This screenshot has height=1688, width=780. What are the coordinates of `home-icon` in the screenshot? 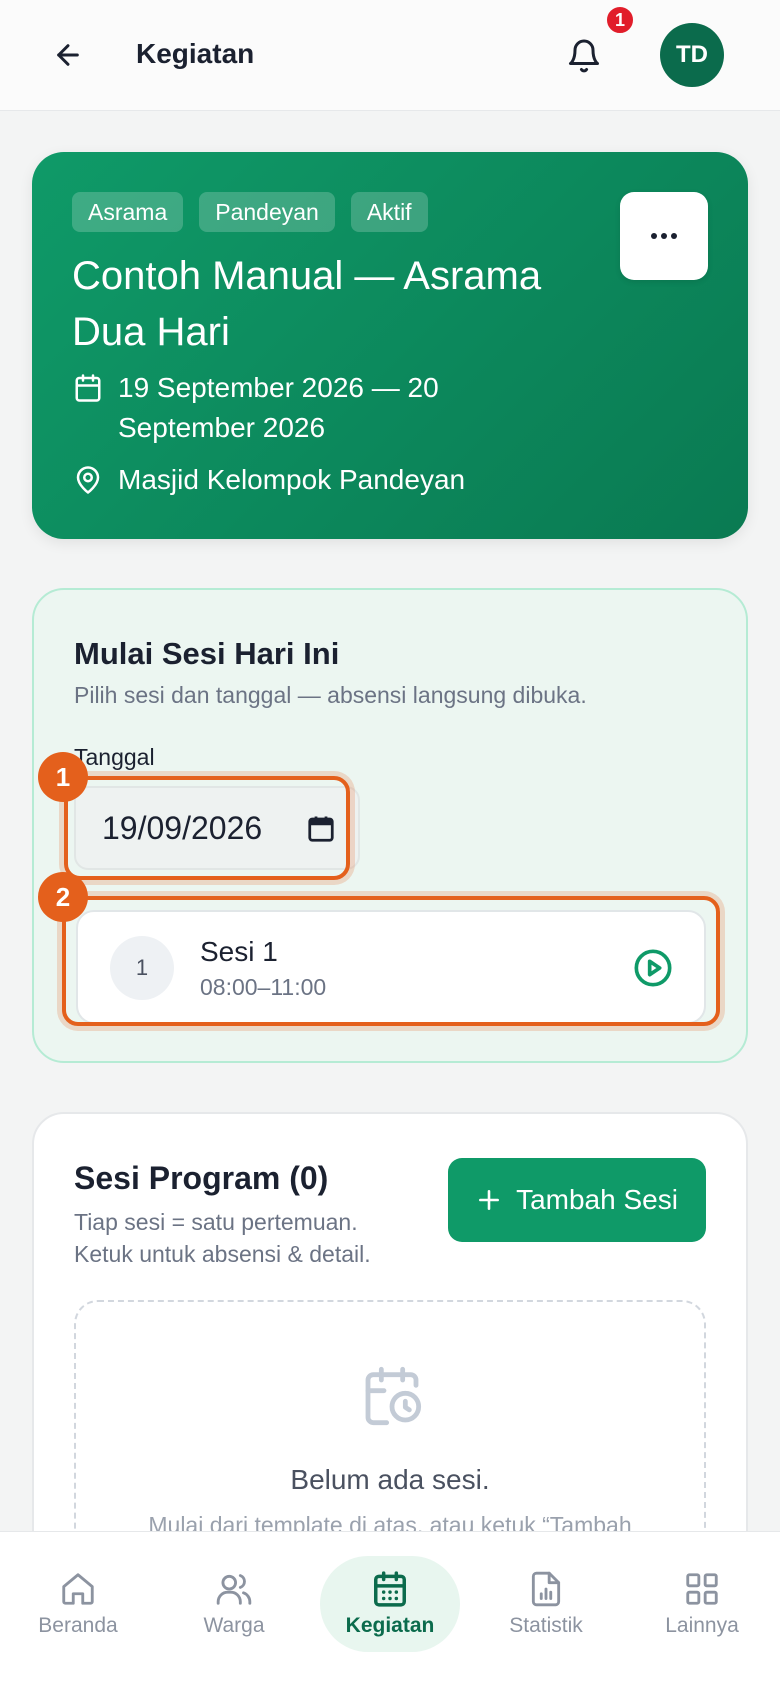 It's located at (78, 1589).